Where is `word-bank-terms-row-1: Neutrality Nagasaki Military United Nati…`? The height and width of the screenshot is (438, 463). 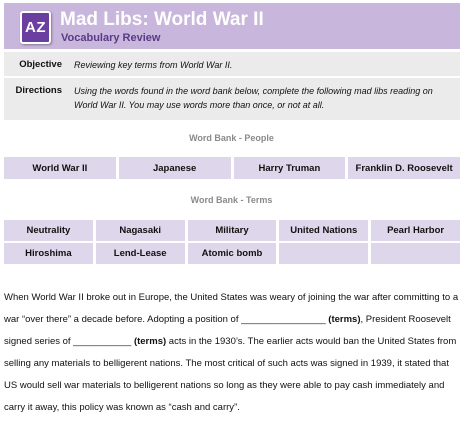 word-bank-terms-row-1: Neutrality Nagasaki Military United Nati… is located at coordinates (232, 230).